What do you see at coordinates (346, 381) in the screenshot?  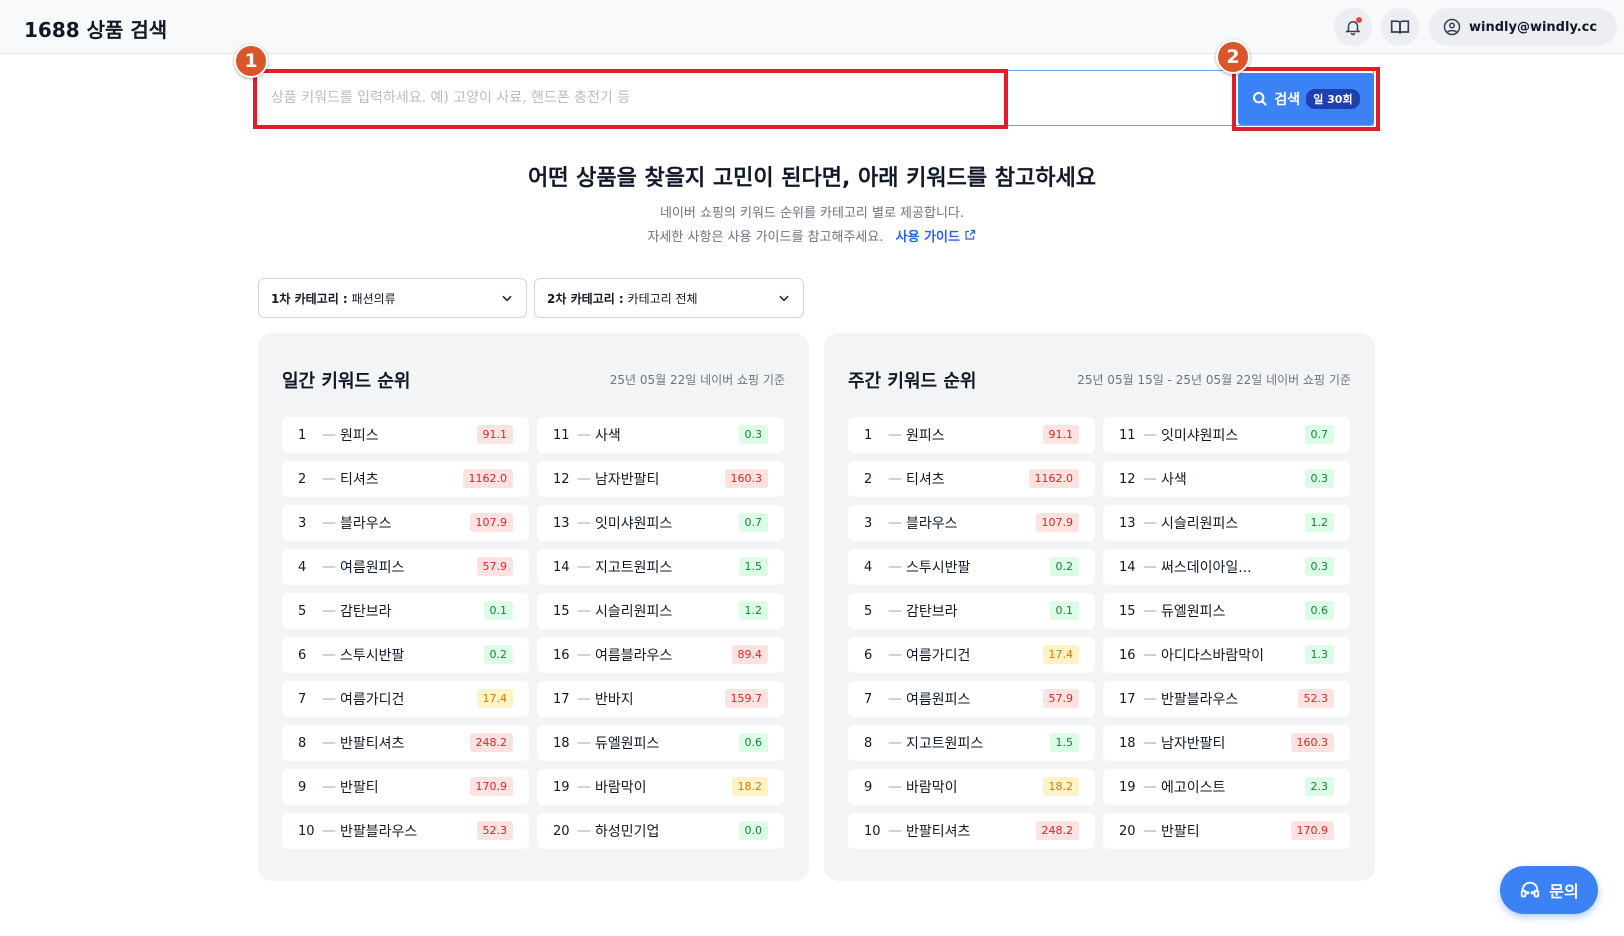 I see `daily-ranking-title: 일간 키워드 순위` at bounding box center [346, 381].